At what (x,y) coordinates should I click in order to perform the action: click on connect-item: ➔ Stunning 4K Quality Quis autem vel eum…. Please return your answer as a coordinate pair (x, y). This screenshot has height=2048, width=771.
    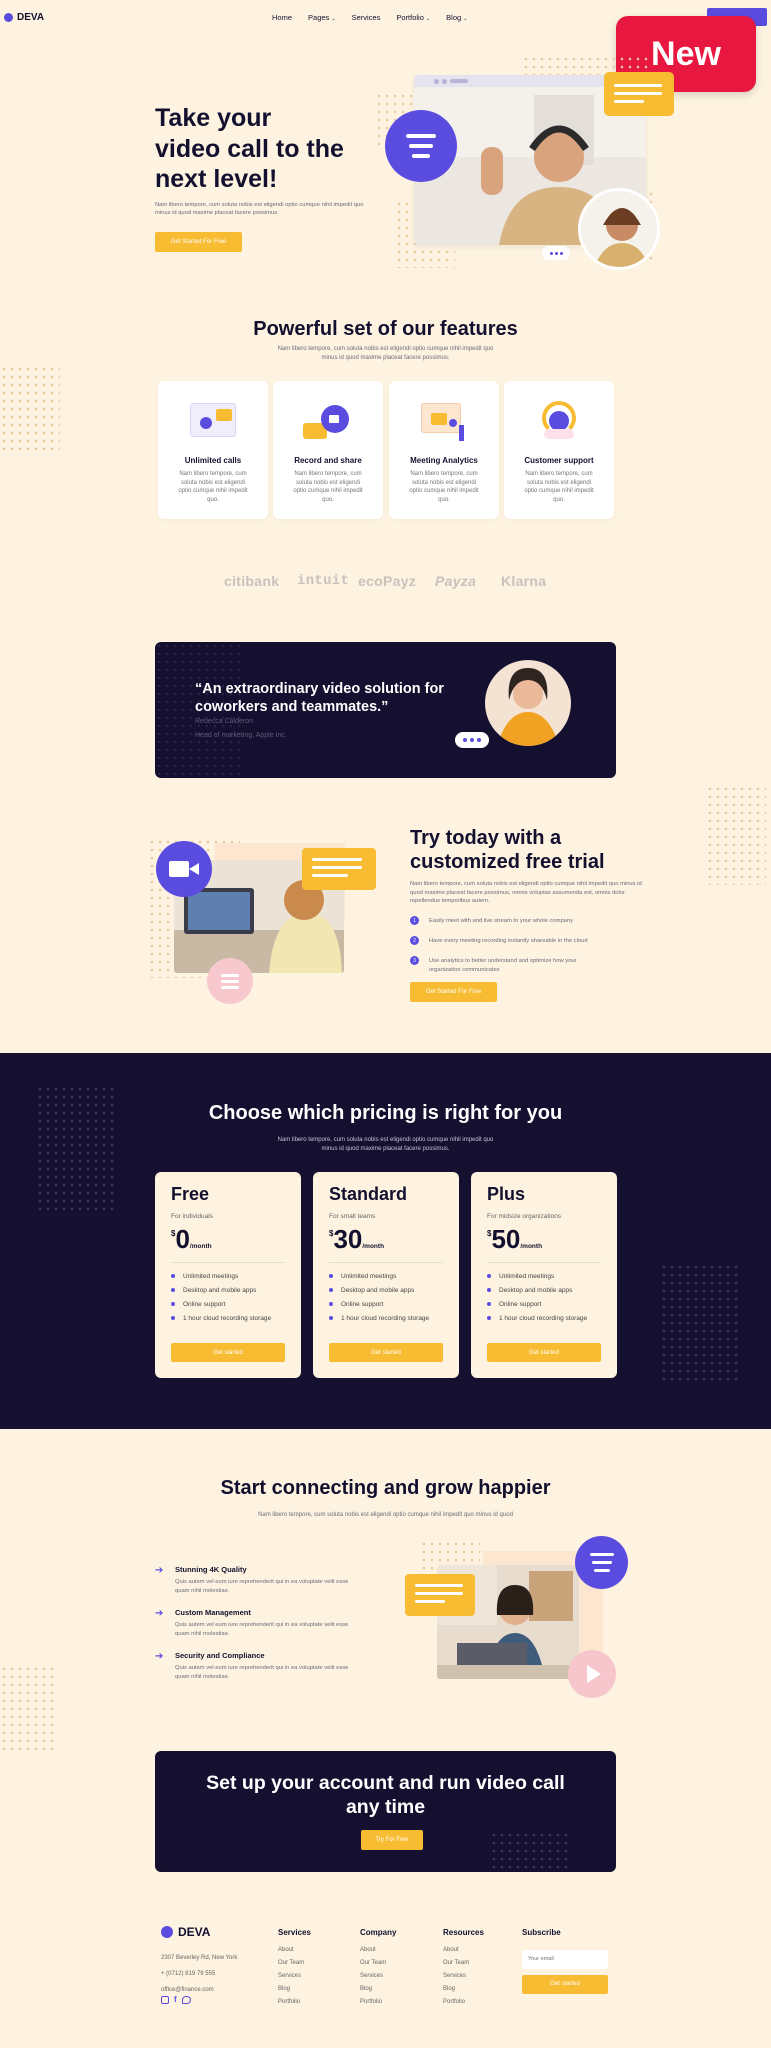
    Looking at the image, I should click on (275, 1586).